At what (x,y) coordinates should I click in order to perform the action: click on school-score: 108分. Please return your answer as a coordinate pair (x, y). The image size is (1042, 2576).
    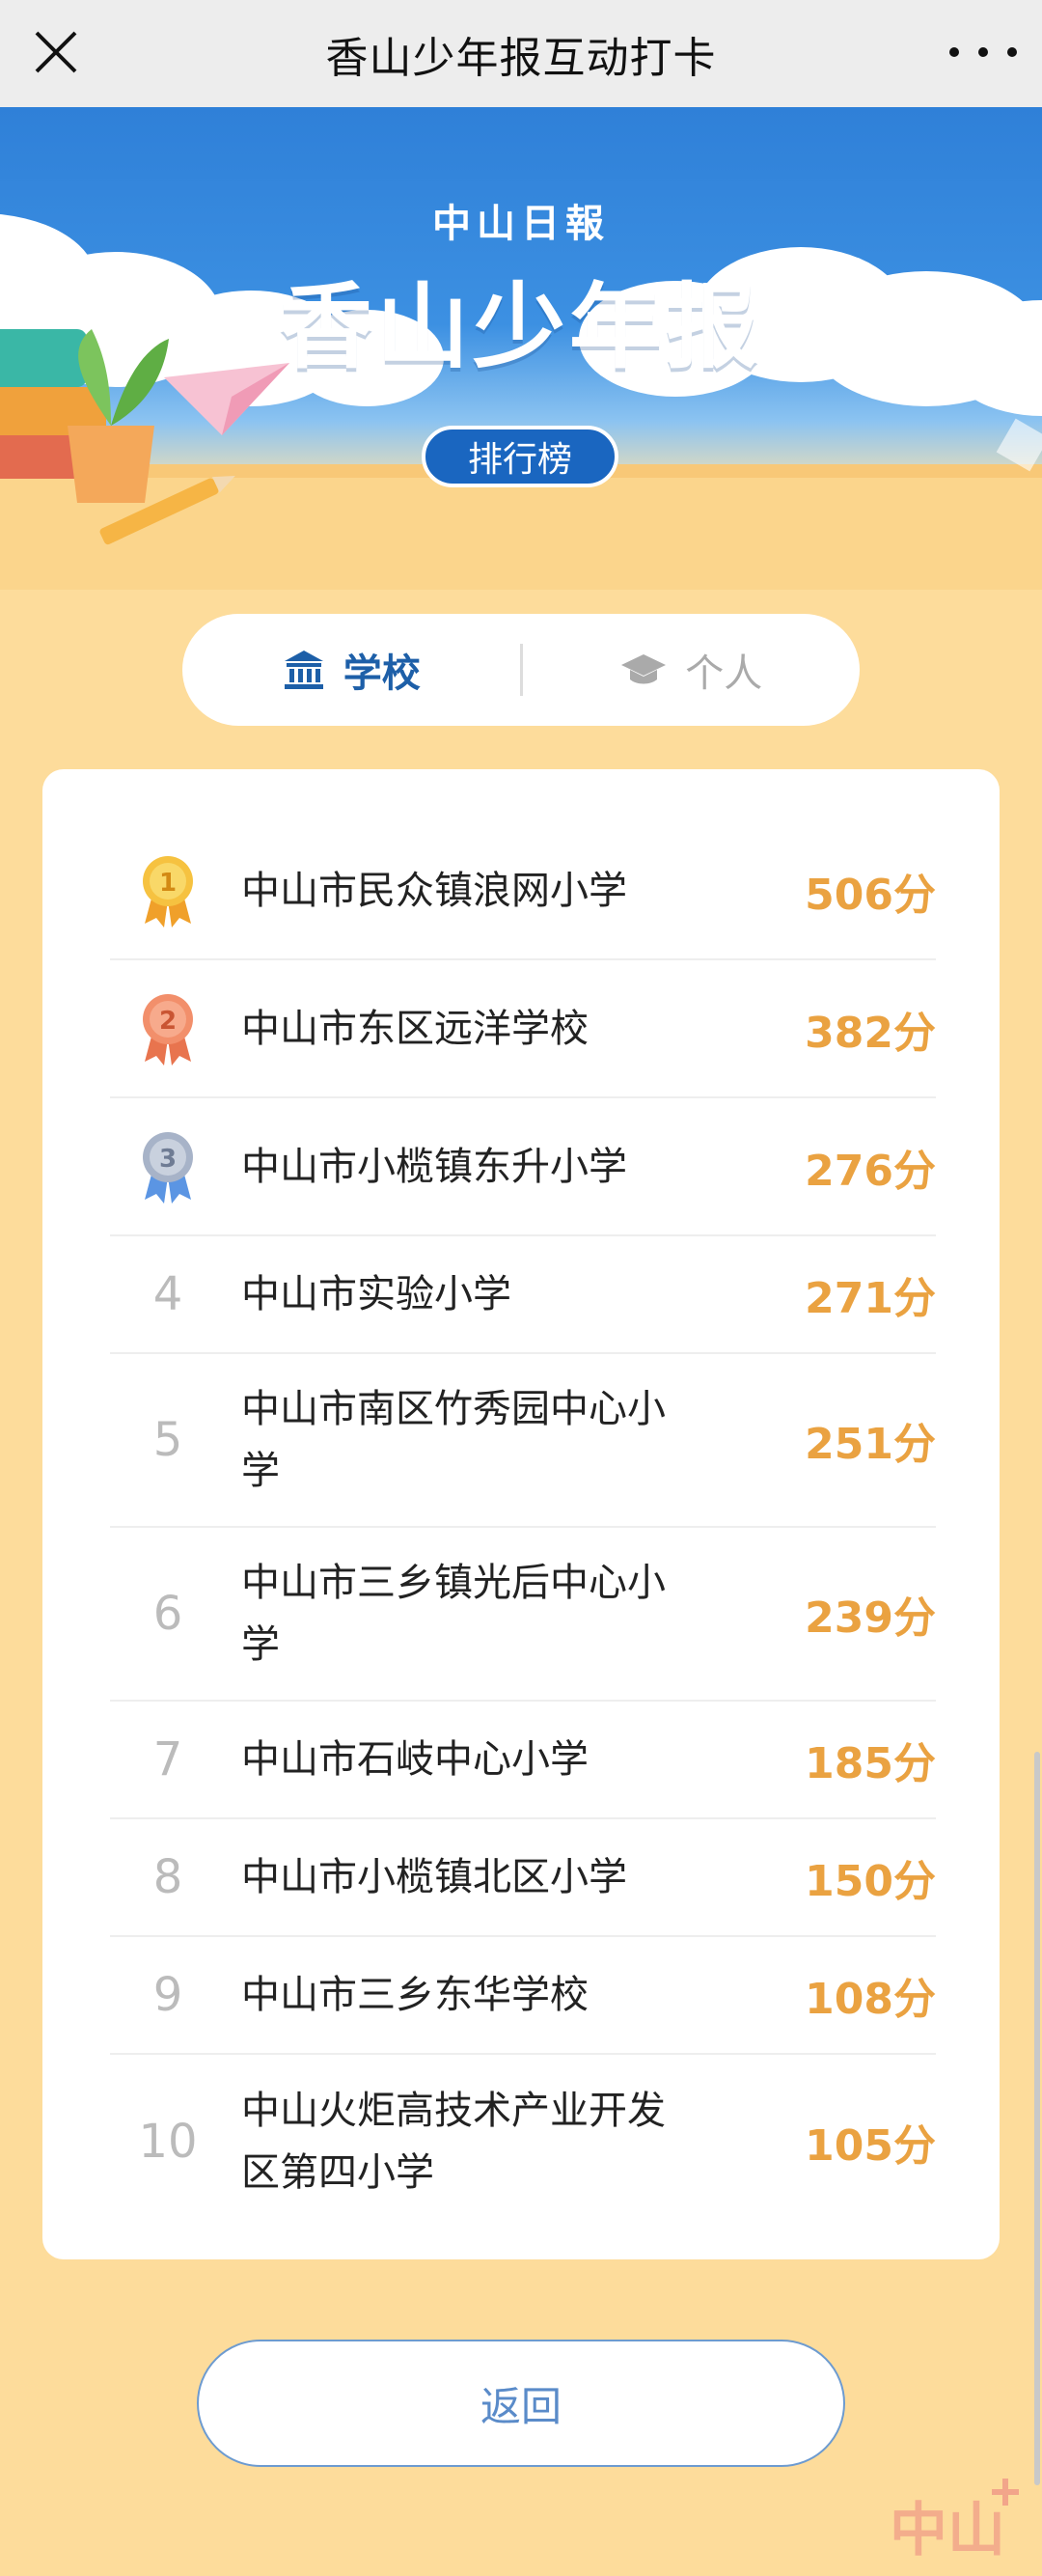
    Looking at the image, I should click on (870, 1999).